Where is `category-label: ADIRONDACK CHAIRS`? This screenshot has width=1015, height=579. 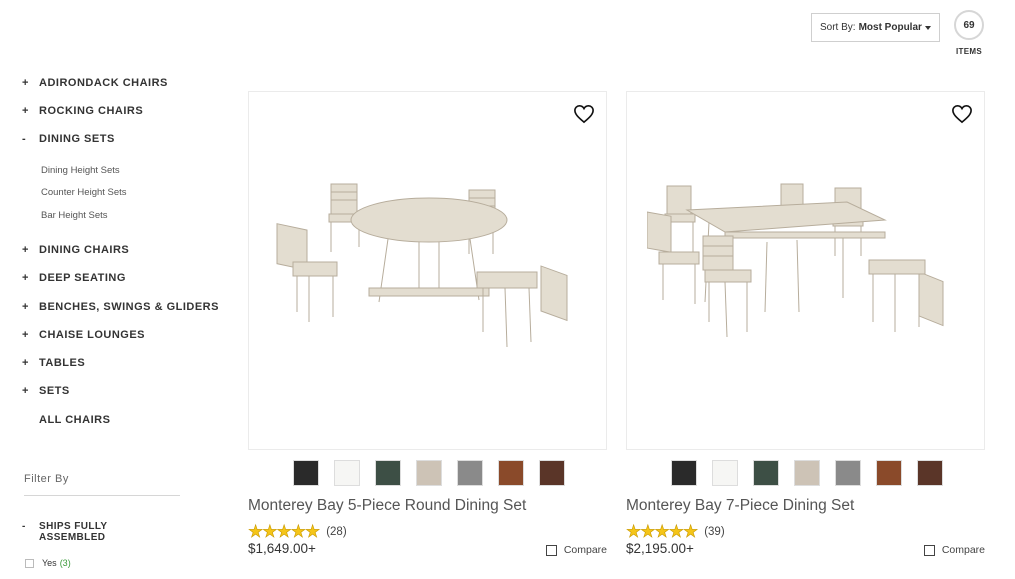 category-label: ADIRONDACK CHAIRS is located at coordinates (103, 83).